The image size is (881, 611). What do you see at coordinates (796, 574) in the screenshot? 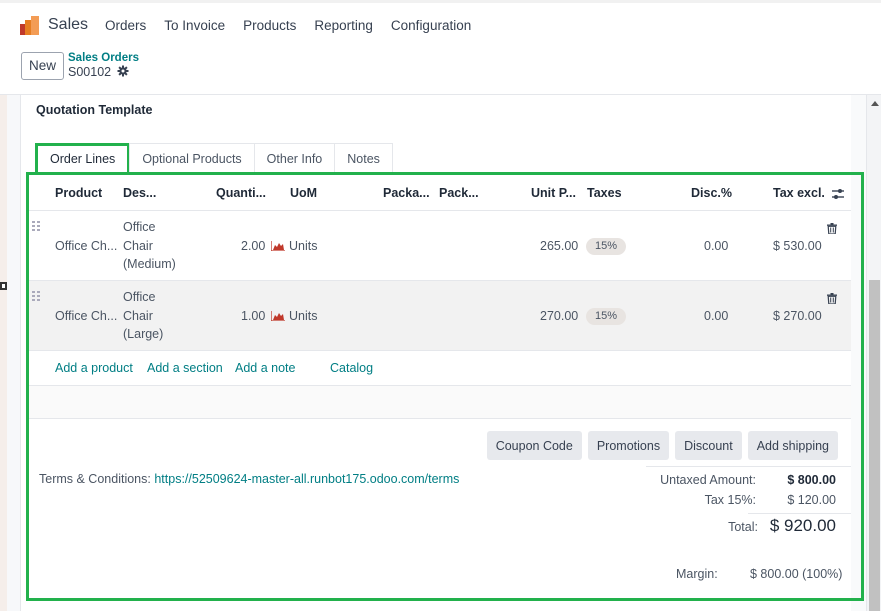
I see `margin-value: $ 800.00 (100%)` at bounding box center [796, 574].